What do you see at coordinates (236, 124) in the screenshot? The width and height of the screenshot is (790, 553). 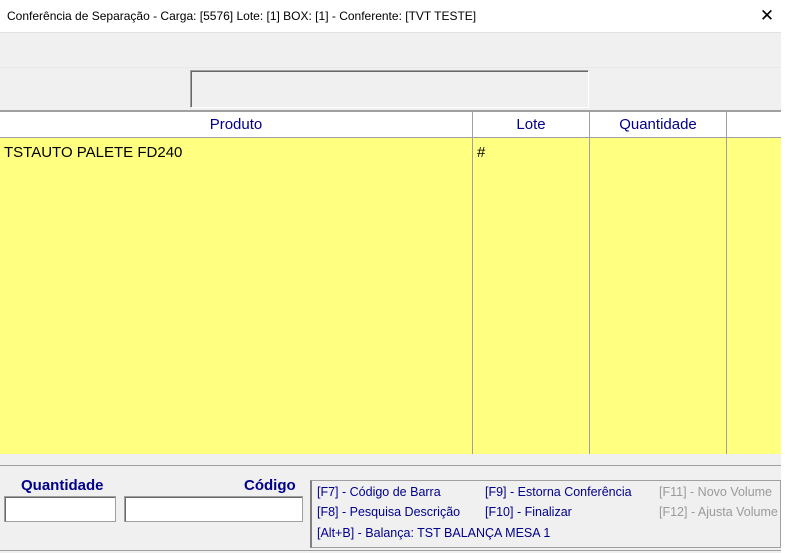 I see `column-header-produto: Produto` at bounding box center [236, 124].